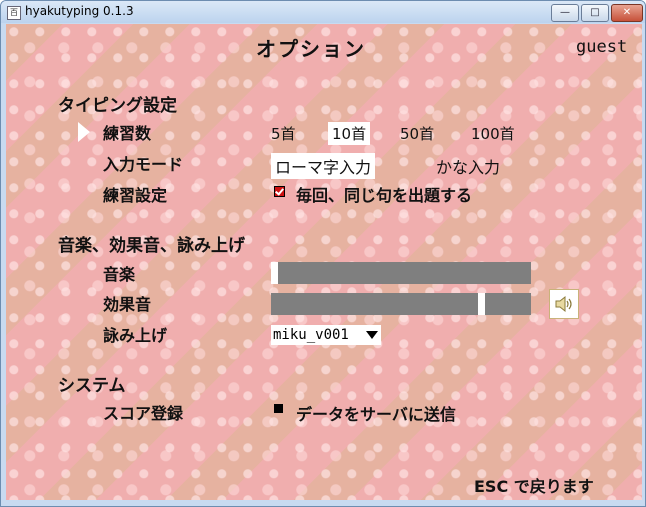  Describe the element at coordinates (135, 335) in the screenshot. I see `reading-label: 詠み上げ` at that location.